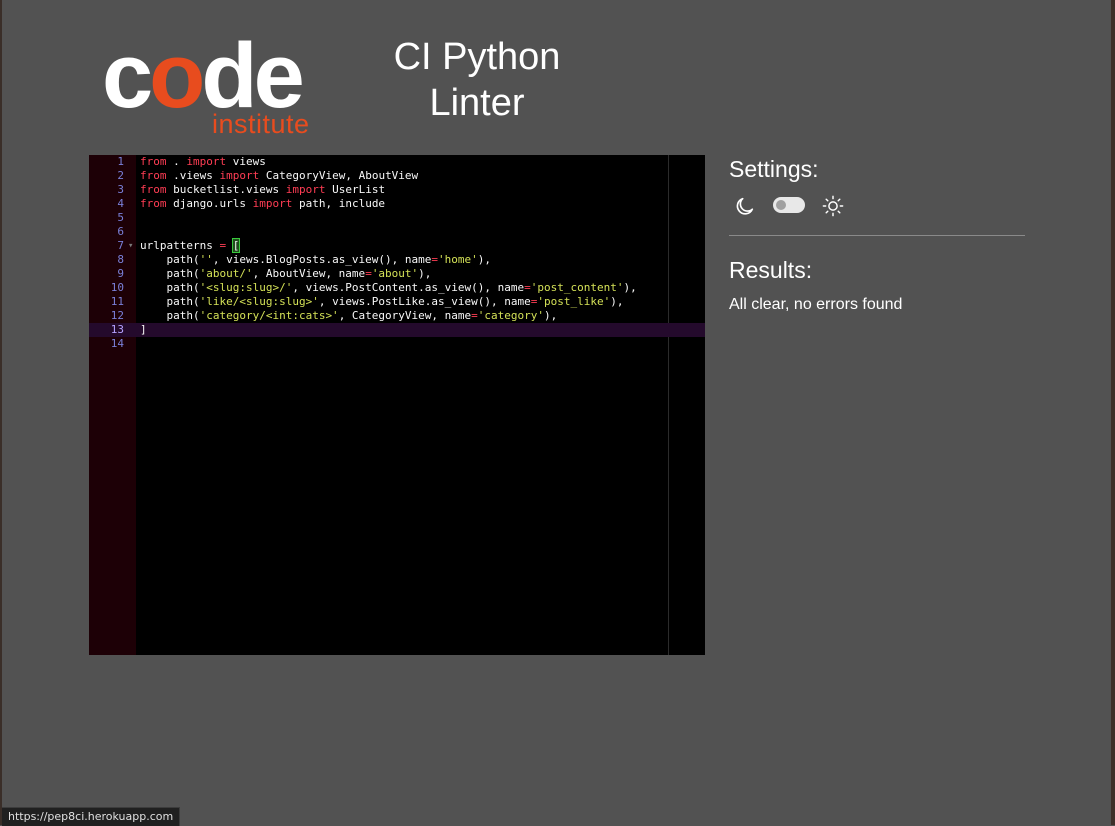 The width and height of the screenshot is (1115, 826). What do you see at coordinates (408, 287) in the screenshot?
I see `code-token: , views.PostContent.as_view(), name` at bounding box center [408, 287].